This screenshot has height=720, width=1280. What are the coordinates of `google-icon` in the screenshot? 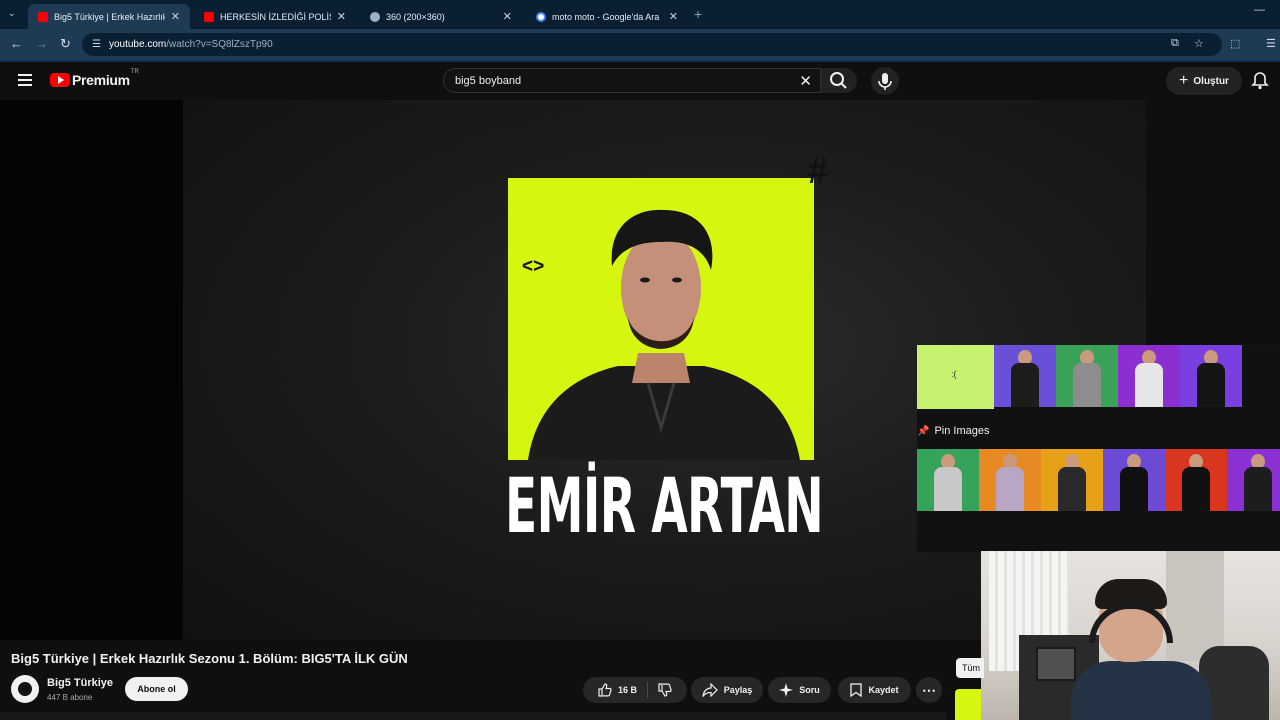 It's located at (541, 16).